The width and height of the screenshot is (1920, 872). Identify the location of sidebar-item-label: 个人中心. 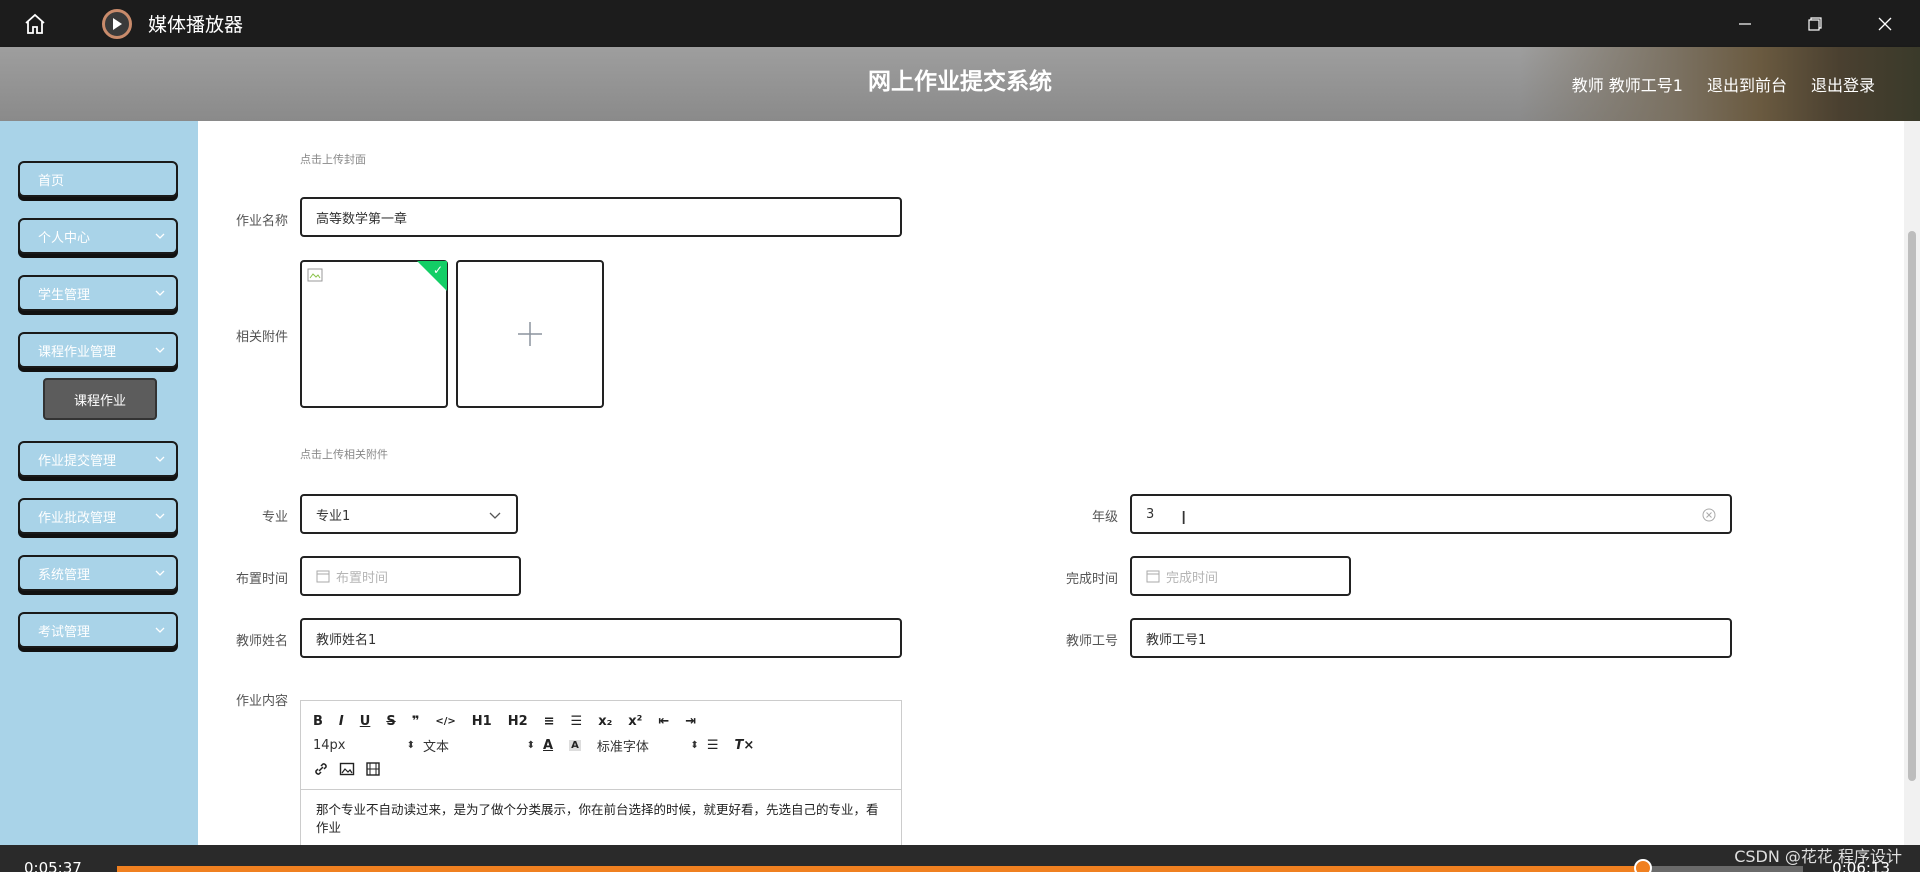
(64, 238).